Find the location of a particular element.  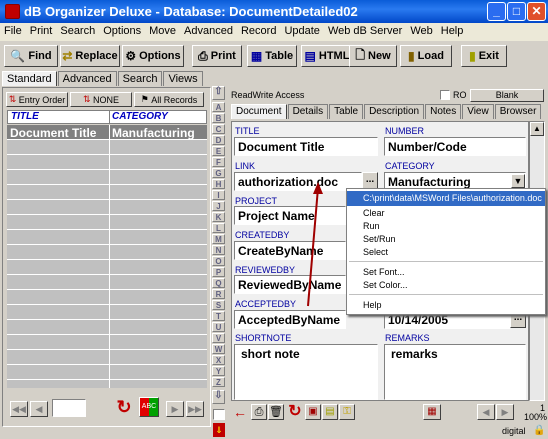

chevron-down-icon: ▼ is located at coordinates (518, 181).